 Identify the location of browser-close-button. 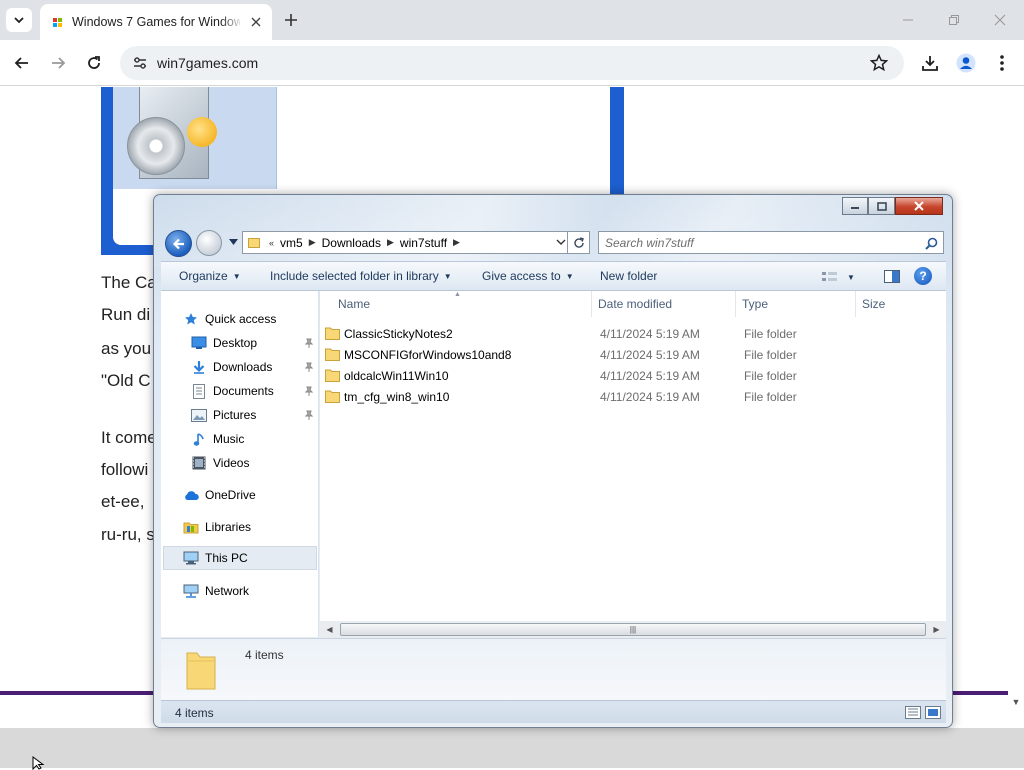
(1000, 20).